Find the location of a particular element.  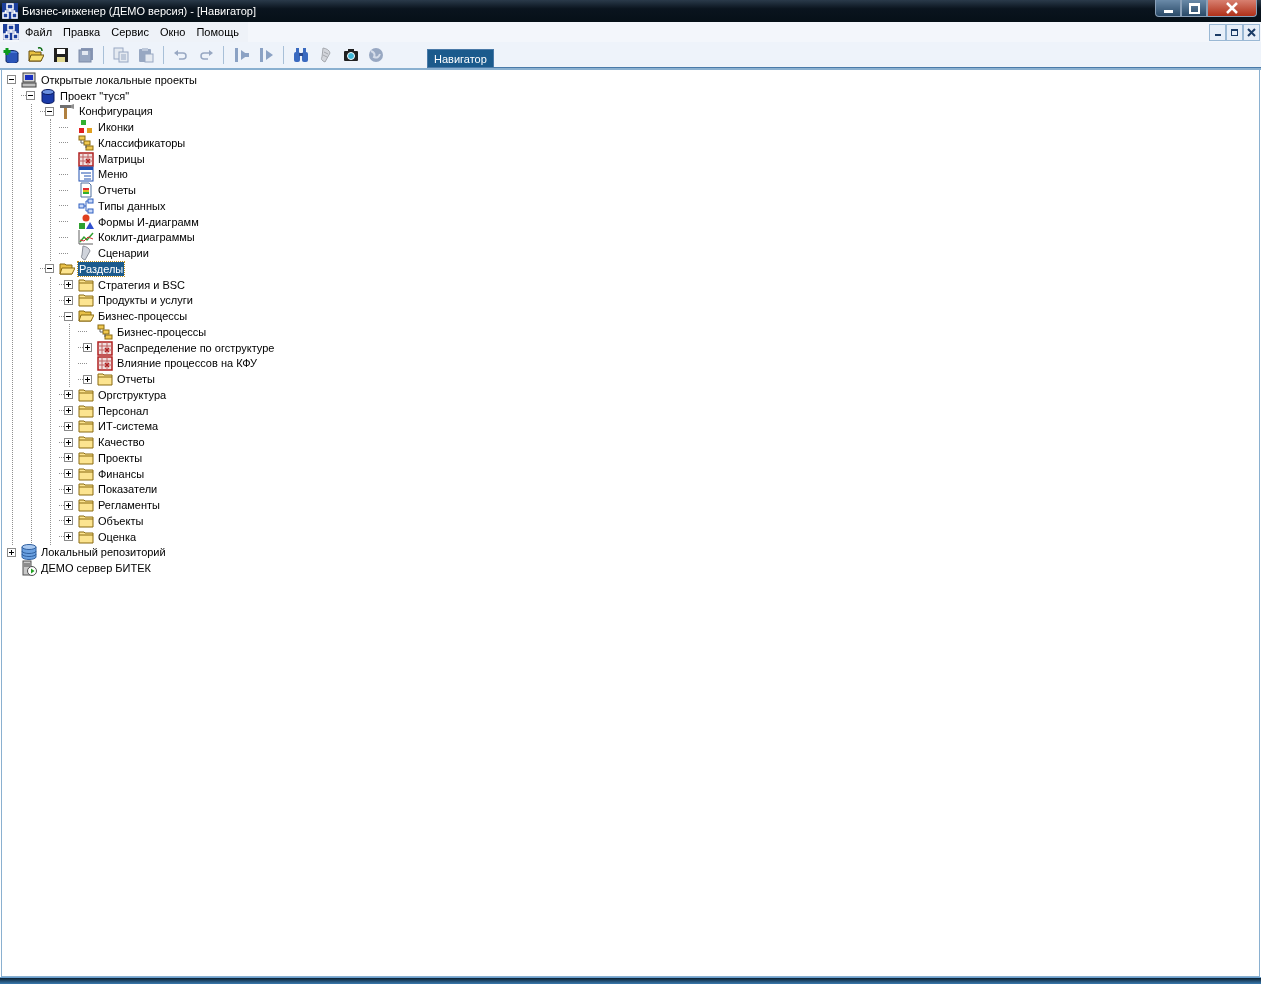

tree-item: Регламенты is located at coordinates (129, 505).